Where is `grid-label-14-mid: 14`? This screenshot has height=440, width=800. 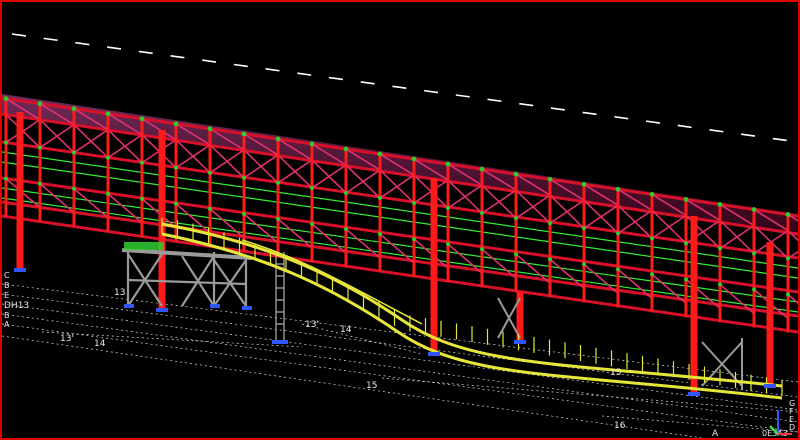 grid-label-14-mid: 14 is located at coordinates (346, 330).